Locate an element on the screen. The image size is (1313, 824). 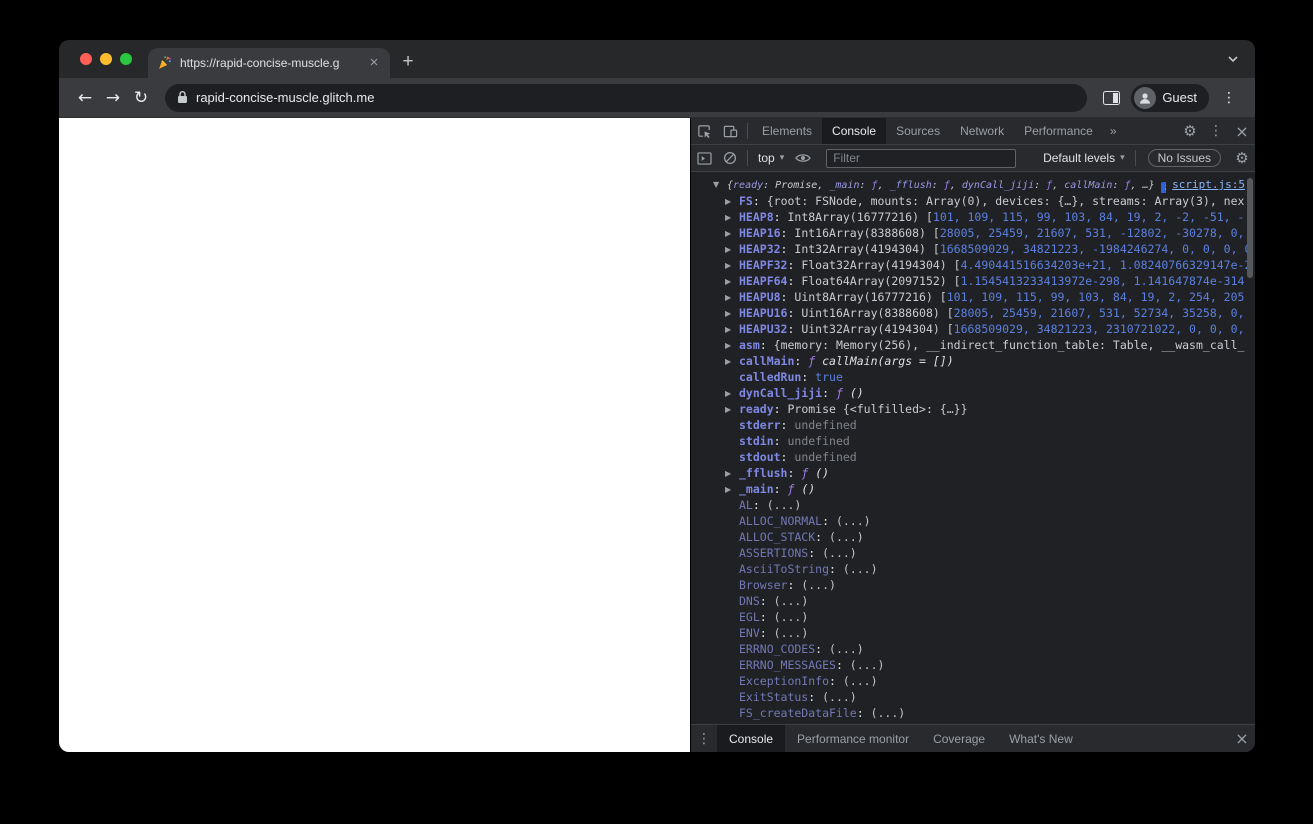
devtools-tabs: Elements Console Sources Network Performance is located at coordinates (927, 131).